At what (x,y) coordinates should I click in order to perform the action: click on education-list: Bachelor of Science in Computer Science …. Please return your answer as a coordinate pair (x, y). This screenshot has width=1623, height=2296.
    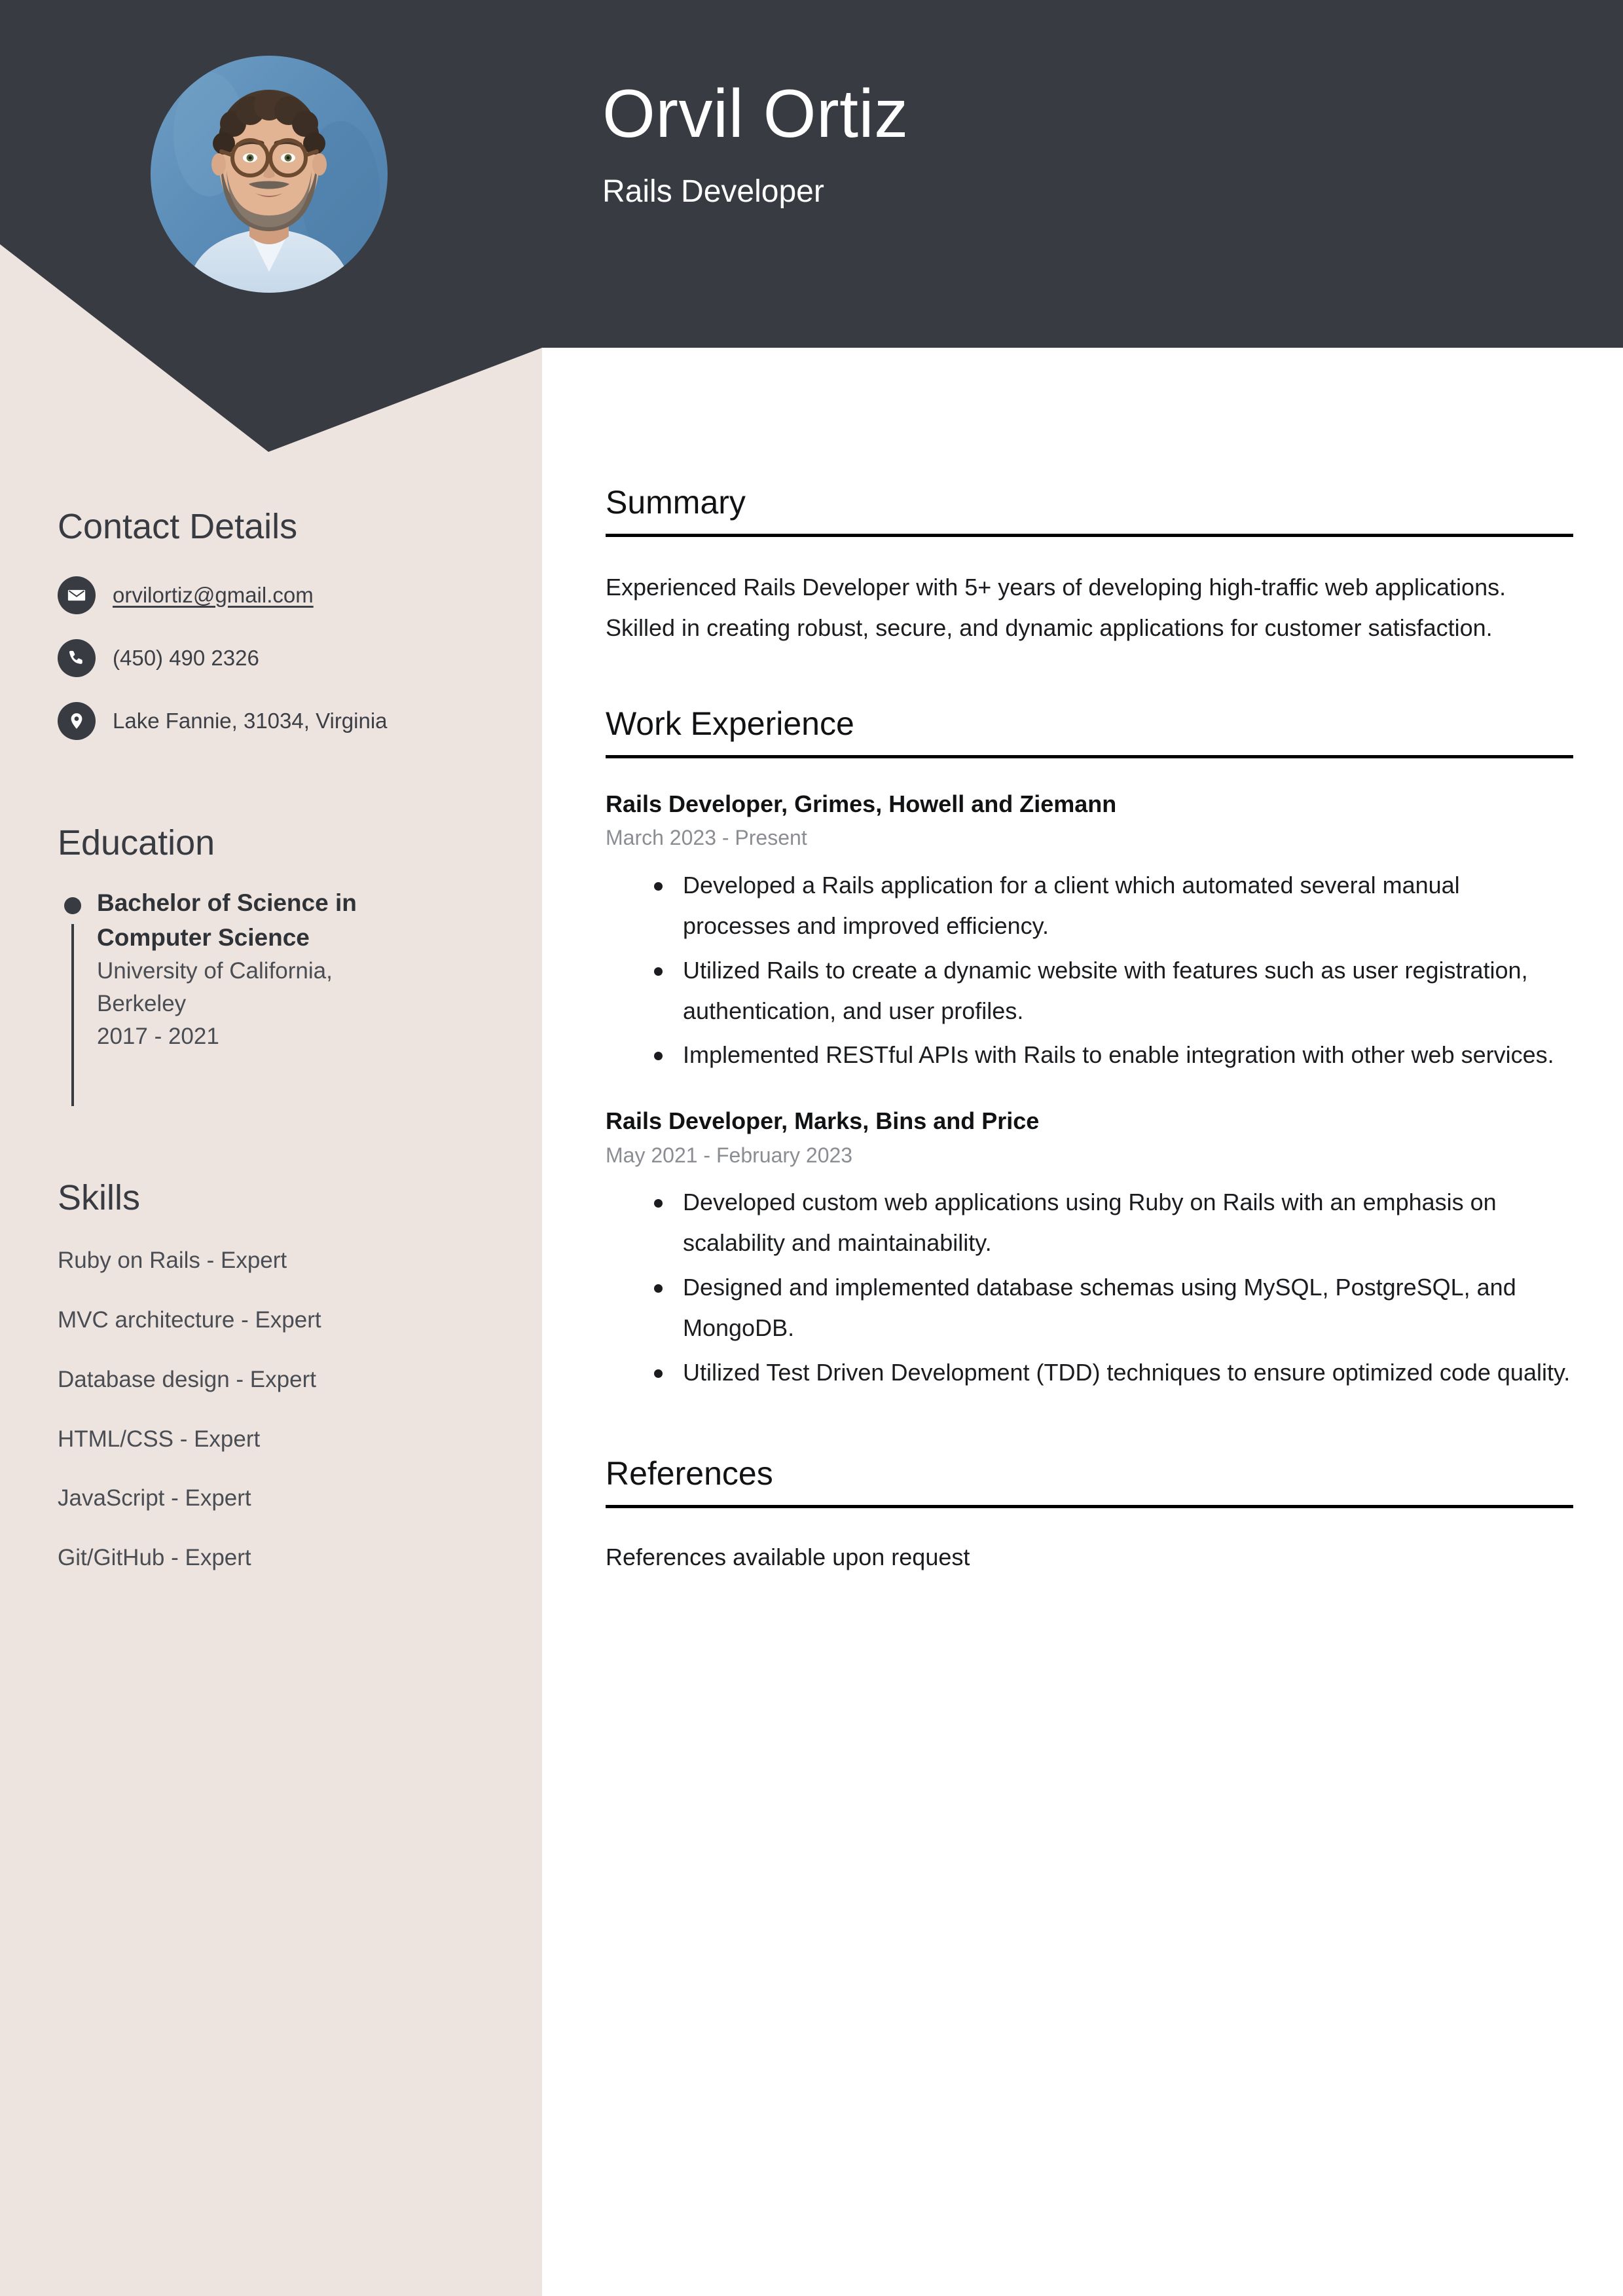
    Looking at the image, I should click on (329, 997).